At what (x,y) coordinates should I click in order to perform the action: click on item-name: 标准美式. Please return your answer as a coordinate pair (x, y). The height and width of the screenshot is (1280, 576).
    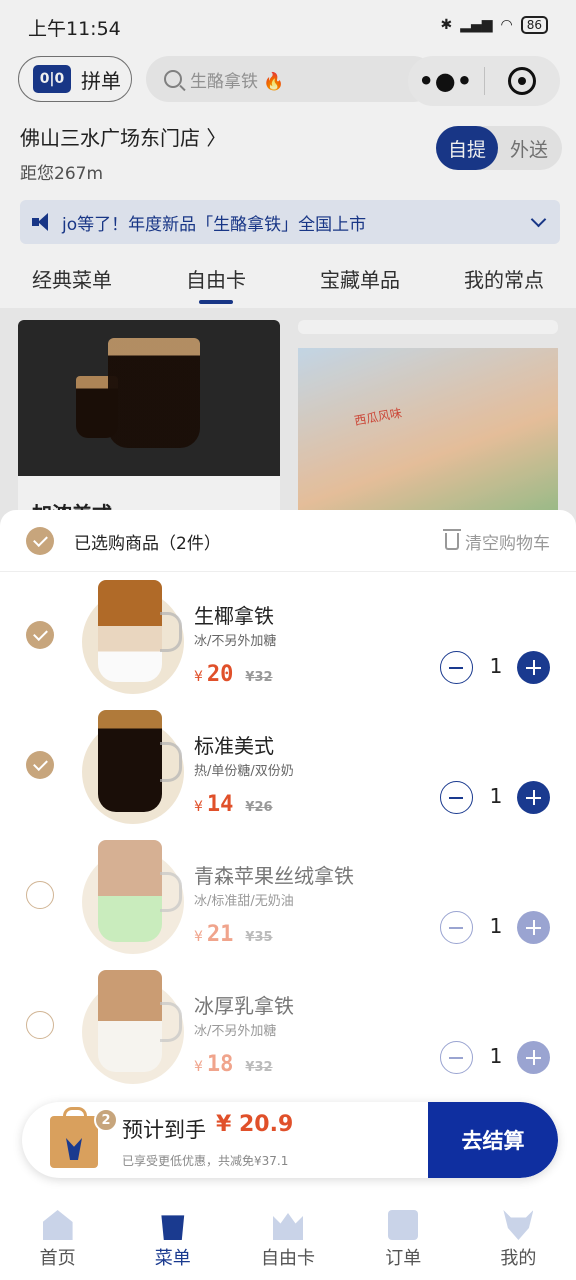
    Looking at the image, I should click on (234, 746).